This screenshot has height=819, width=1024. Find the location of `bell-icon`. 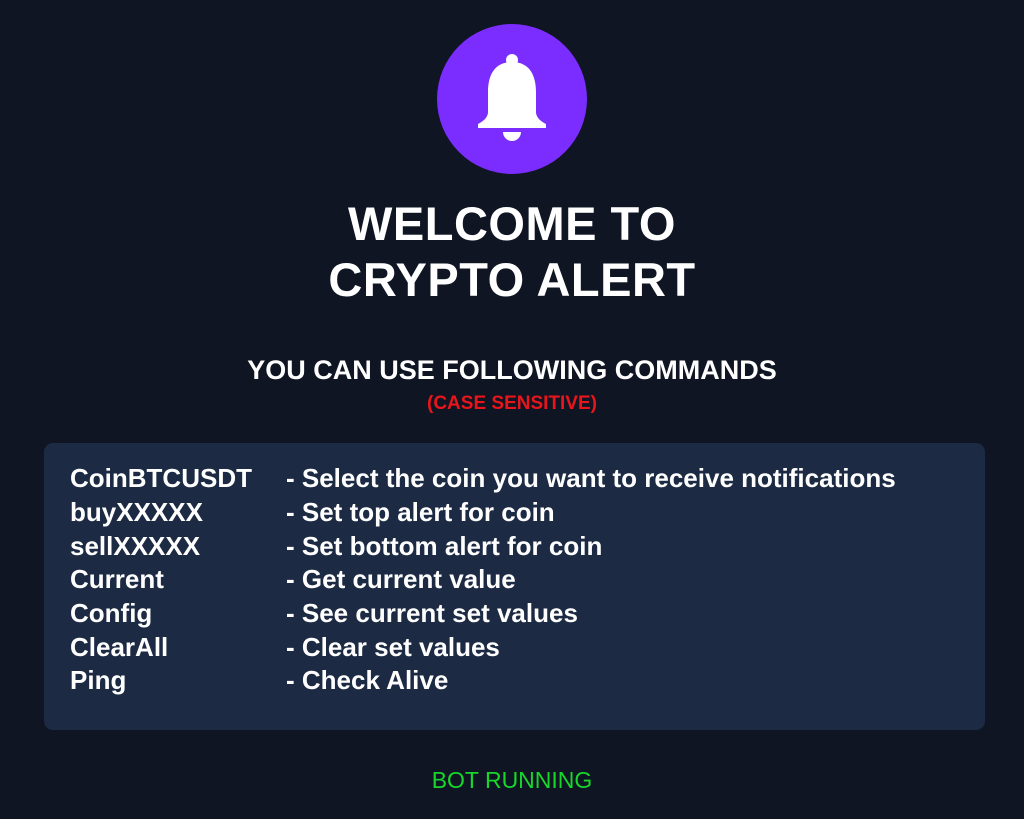

bell-icon is located at coordinates (512, 97).